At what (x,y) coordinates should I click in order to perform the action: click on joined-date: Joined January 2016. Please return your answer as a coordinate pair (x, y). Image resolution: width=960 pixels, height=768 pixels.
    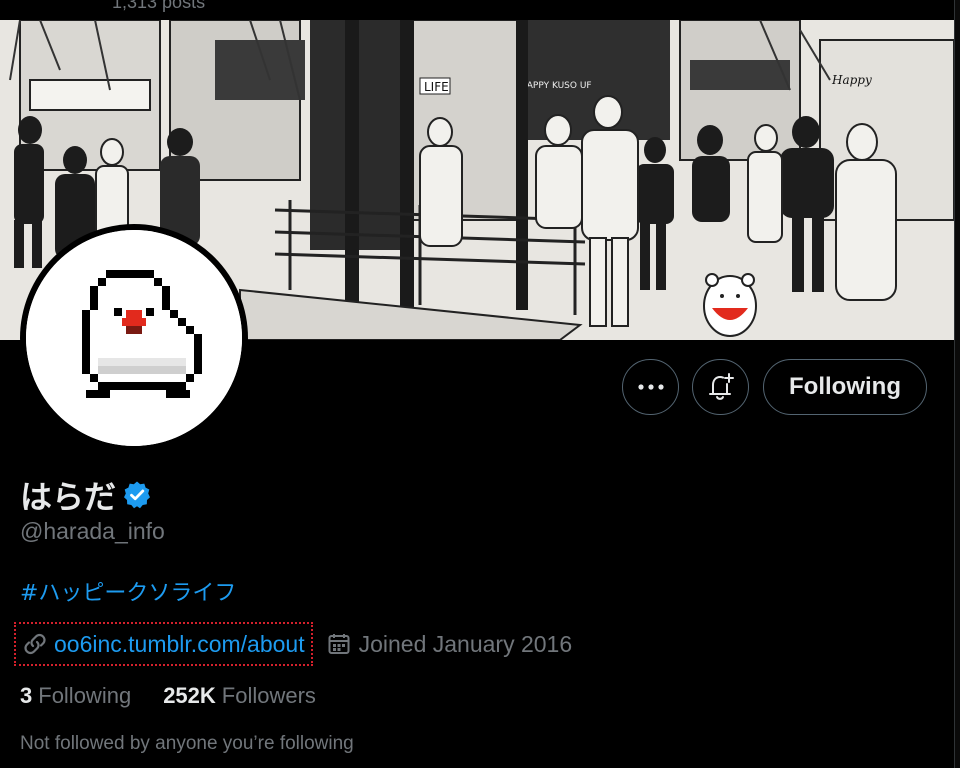
    Looking at the image, I should click on (450, 644).